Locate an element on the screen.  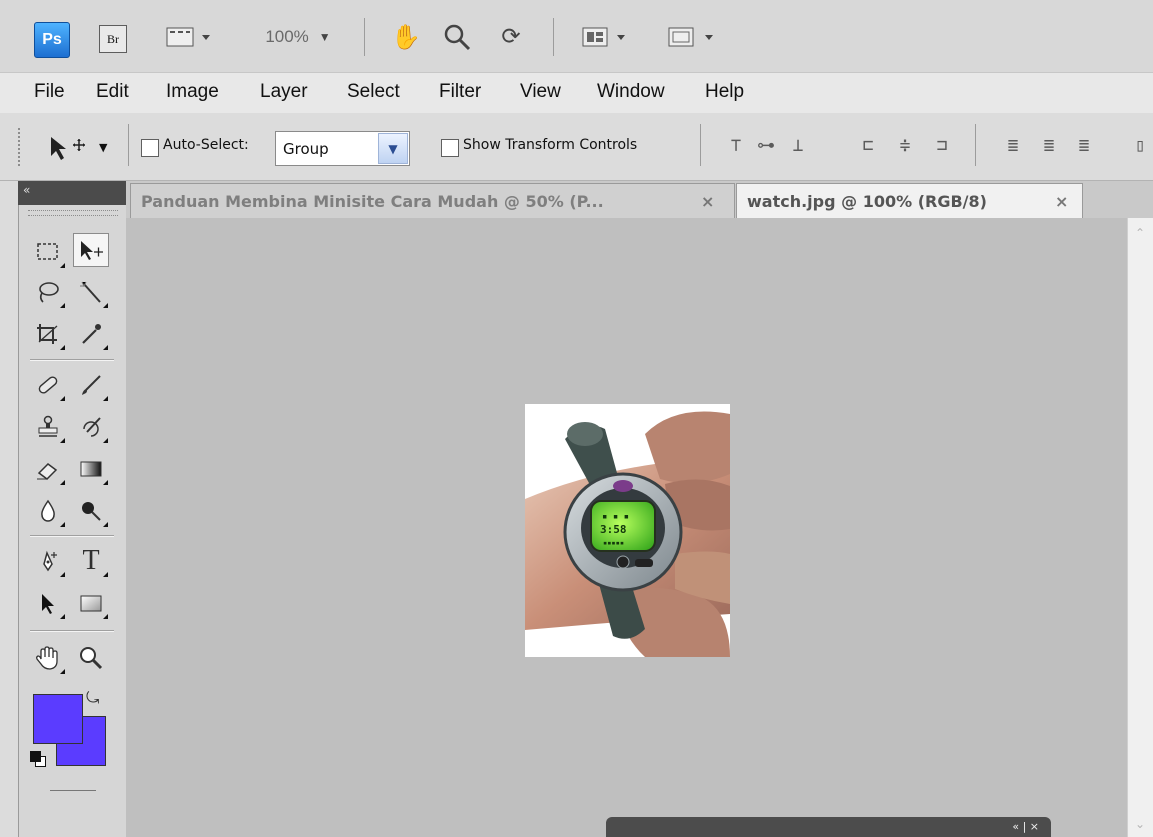
menu-image: Image is located at coordinates (192, 93).